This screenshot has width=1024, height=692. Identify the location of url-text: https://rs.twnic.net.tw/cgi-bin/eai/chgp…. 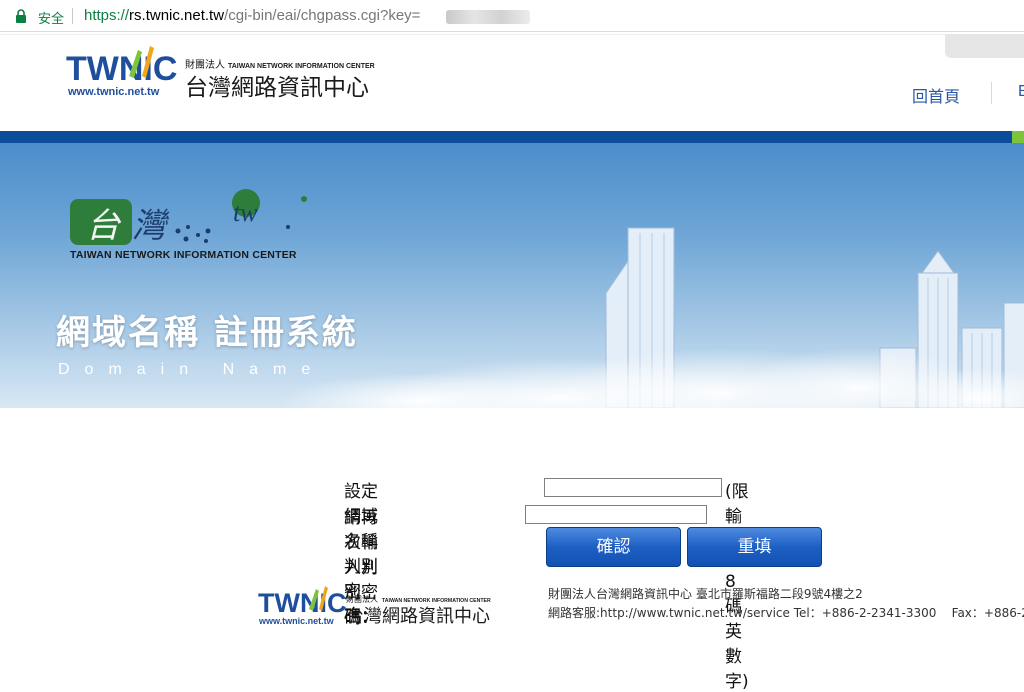
(252, 15).